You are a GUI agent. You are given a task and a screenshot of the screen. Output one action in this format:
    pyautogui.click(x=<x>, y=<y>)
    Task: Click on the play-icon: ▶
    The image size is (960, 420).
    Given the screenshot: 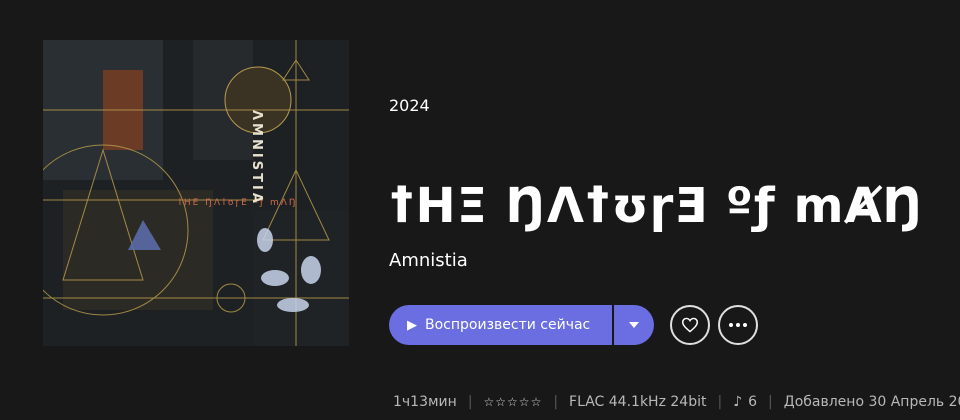 What is the action you would take?
    pyautogui.click(x=412, y=325)
    